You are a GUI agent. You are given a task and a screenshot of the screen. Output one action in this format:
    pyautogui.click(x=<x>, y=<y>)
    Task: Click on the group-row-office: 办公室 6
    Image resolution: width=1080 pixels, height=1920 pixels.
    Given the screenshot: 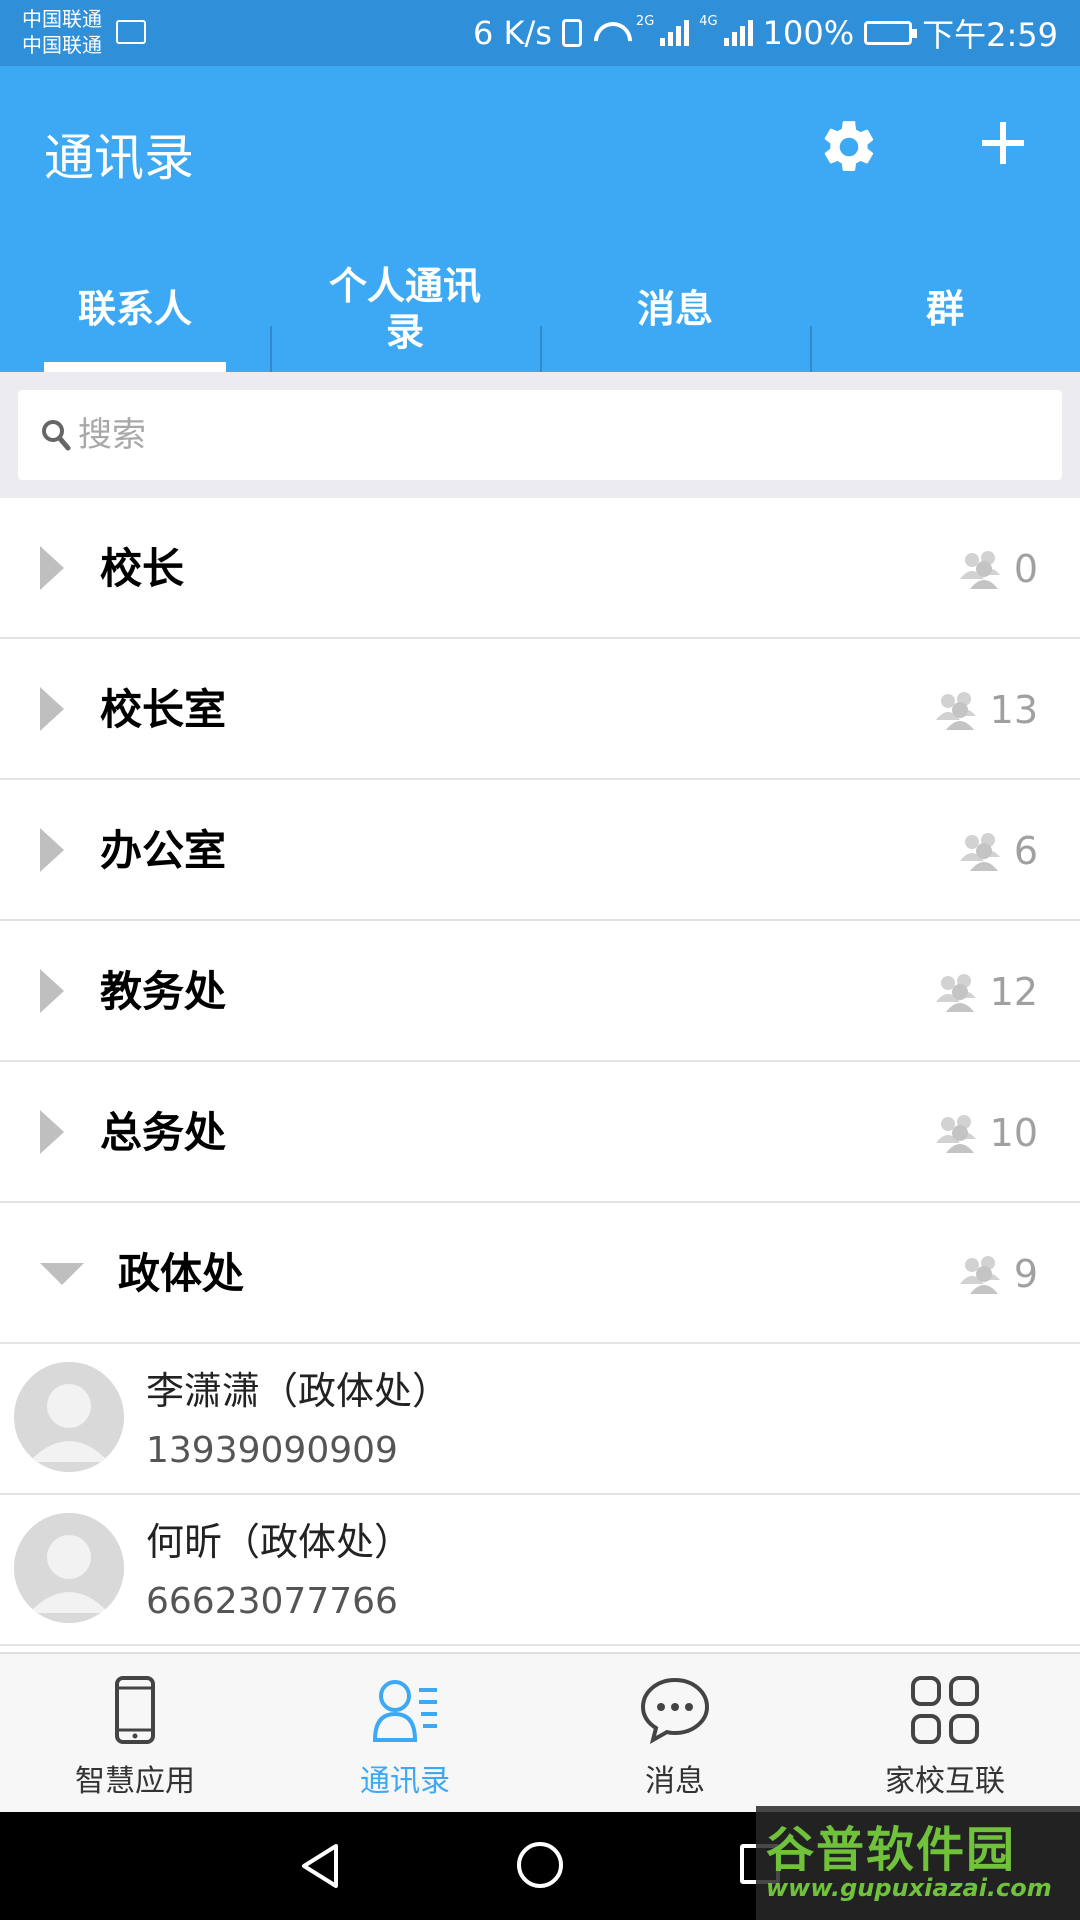 What is the action you would take?
    pyautogui.click(x=540, y=850)
    